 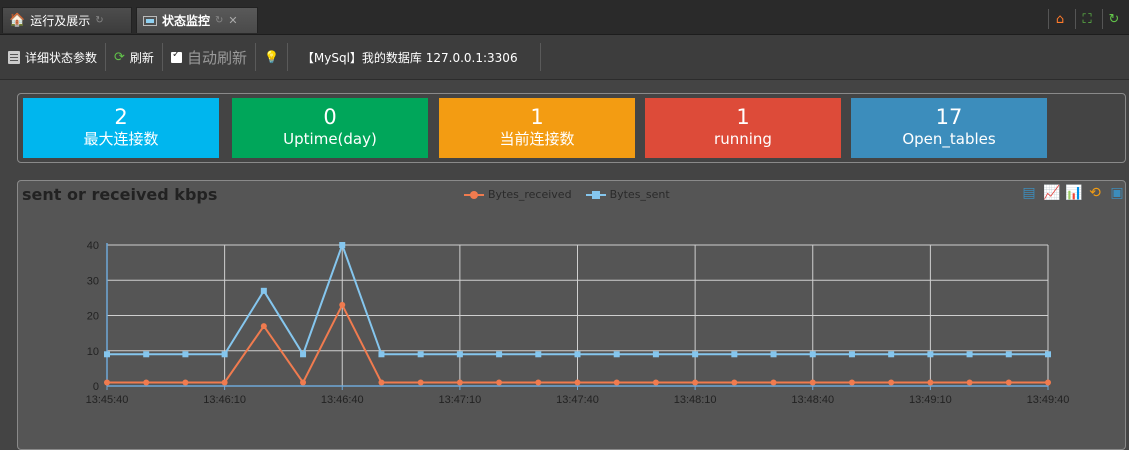 What do you see at coordinates (330, 139) in the screenshot?
I see `stat-label: Uptime(day)` at bounding box center [330, 139].